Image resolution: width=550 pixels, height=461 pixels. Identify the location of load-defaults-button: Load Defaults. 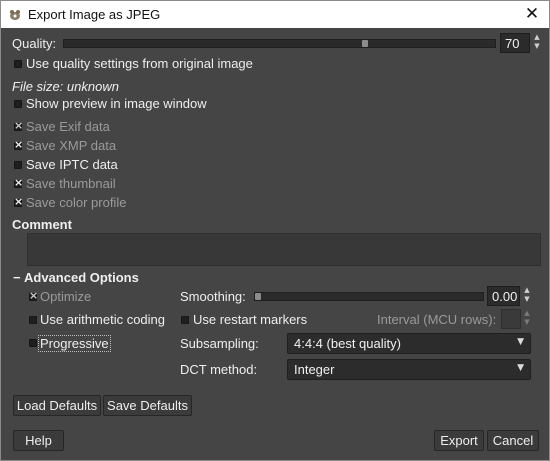
(57, 405).